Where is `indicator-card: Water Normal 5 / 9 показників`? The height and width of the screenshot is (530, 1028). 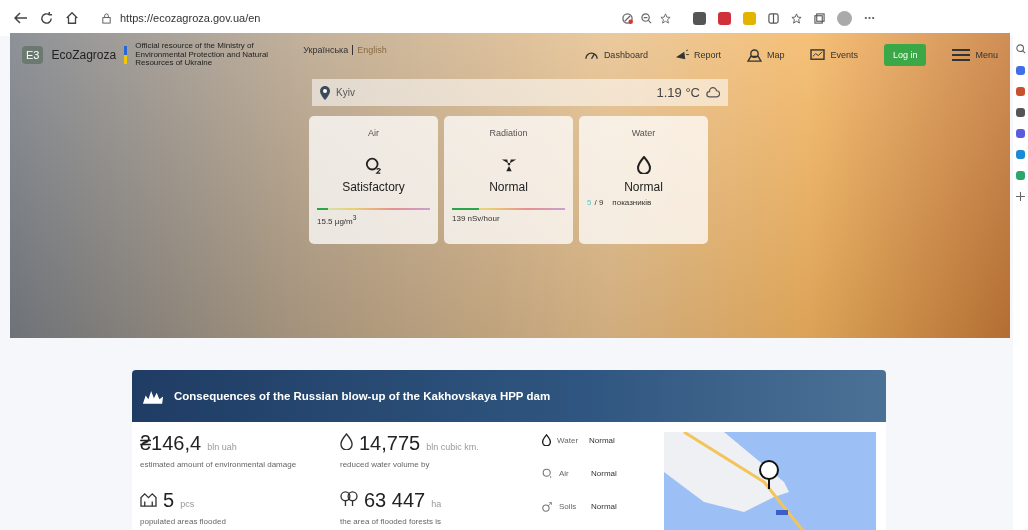
indicator-card: Water Normal 5 / 9 показників is located at coordinates (643, 180).